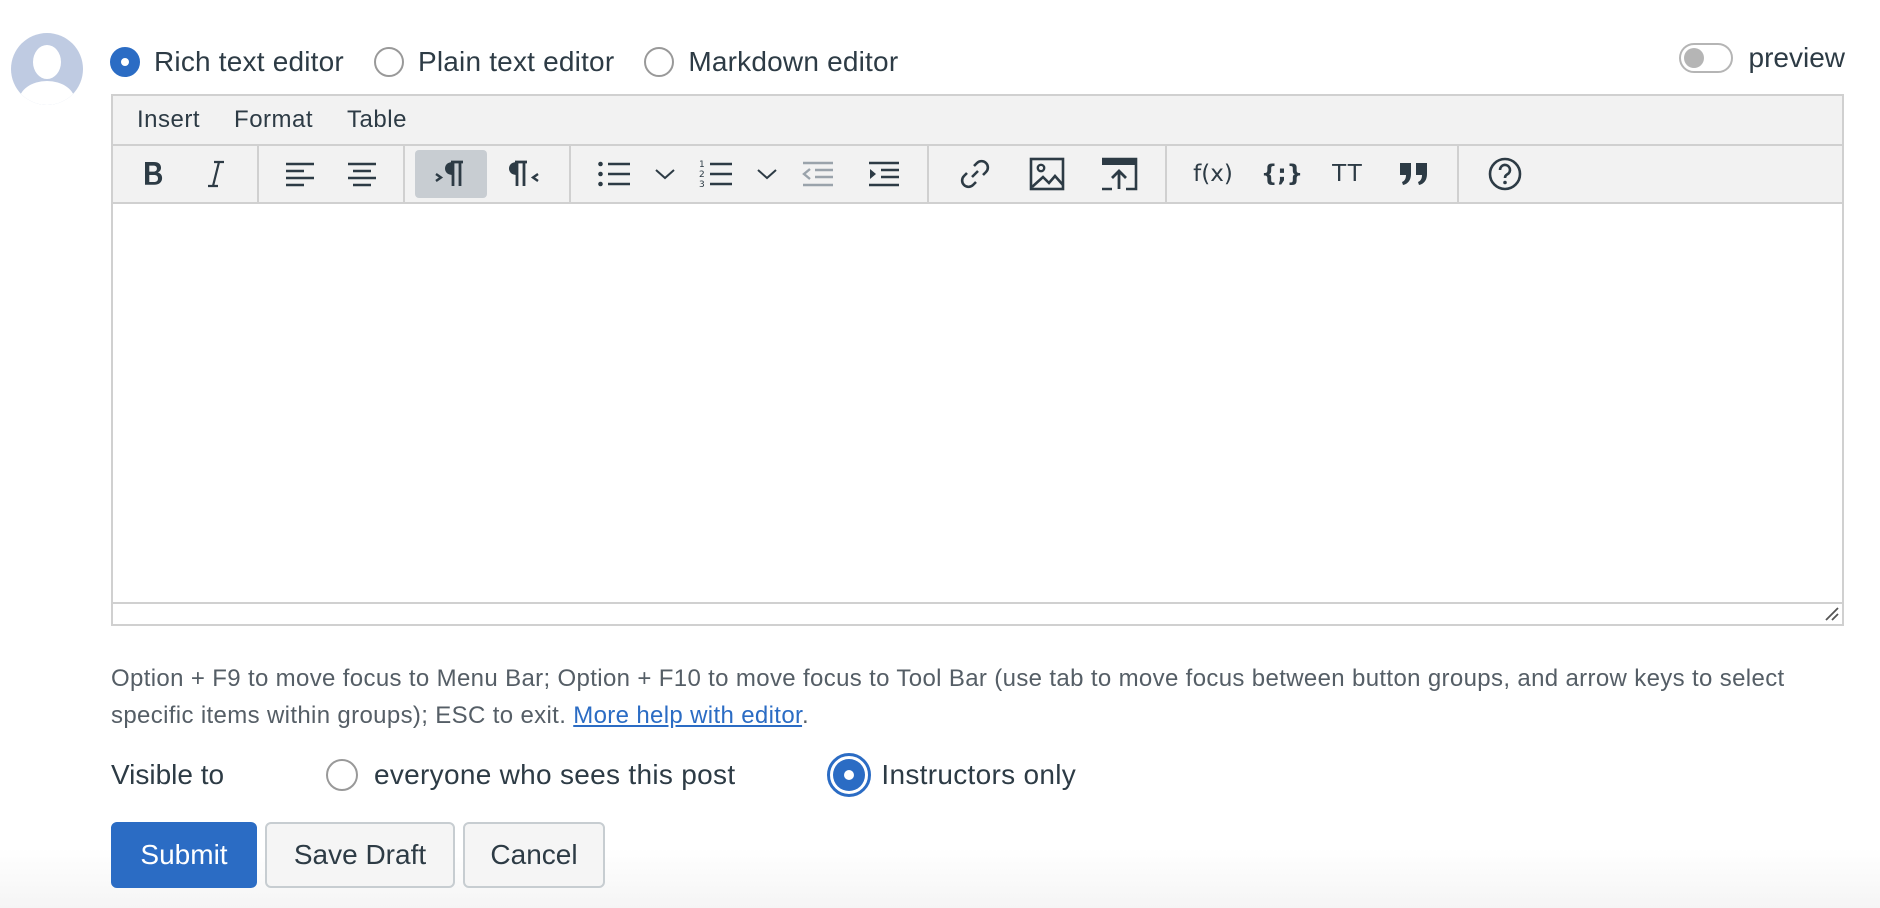 This screenshot has height=908, width=1880. I want to click on visible-to-label: Visible to, so click(168, 774).